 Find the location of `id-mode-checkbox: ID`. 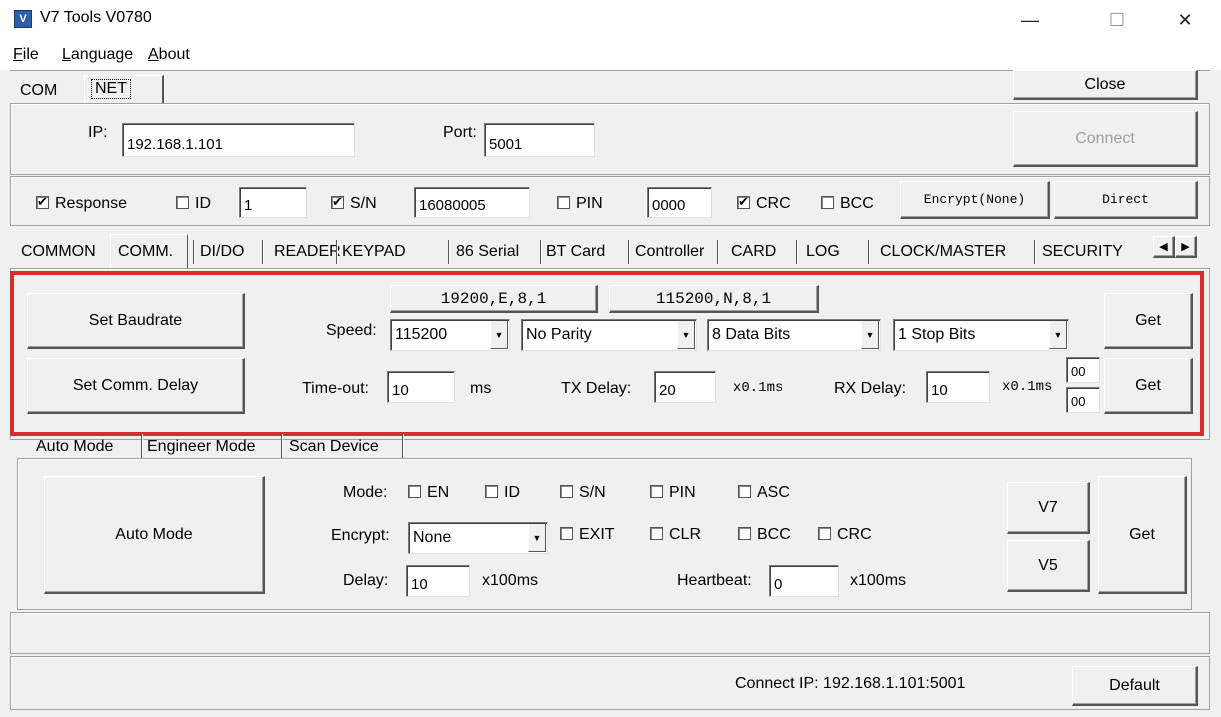

id-mode-checkbox: ID is located at coordinates (502, 493).